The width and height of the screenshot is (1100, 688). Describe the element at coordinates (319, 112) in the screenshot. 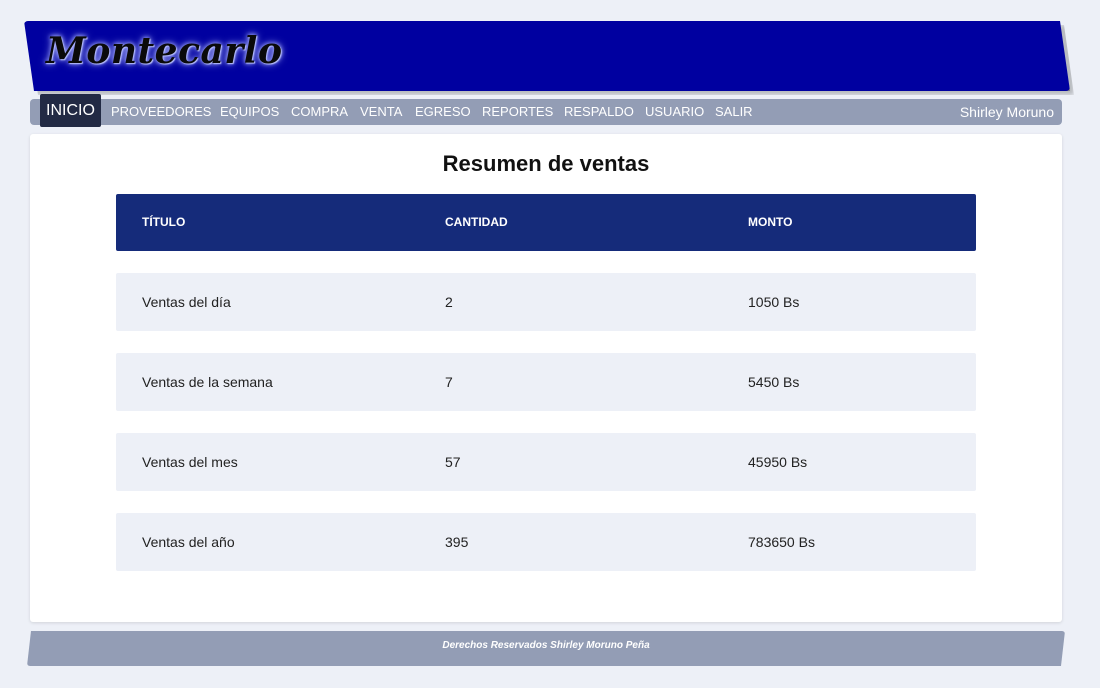

I see `nav-item-compra: COMPRA` at that location.